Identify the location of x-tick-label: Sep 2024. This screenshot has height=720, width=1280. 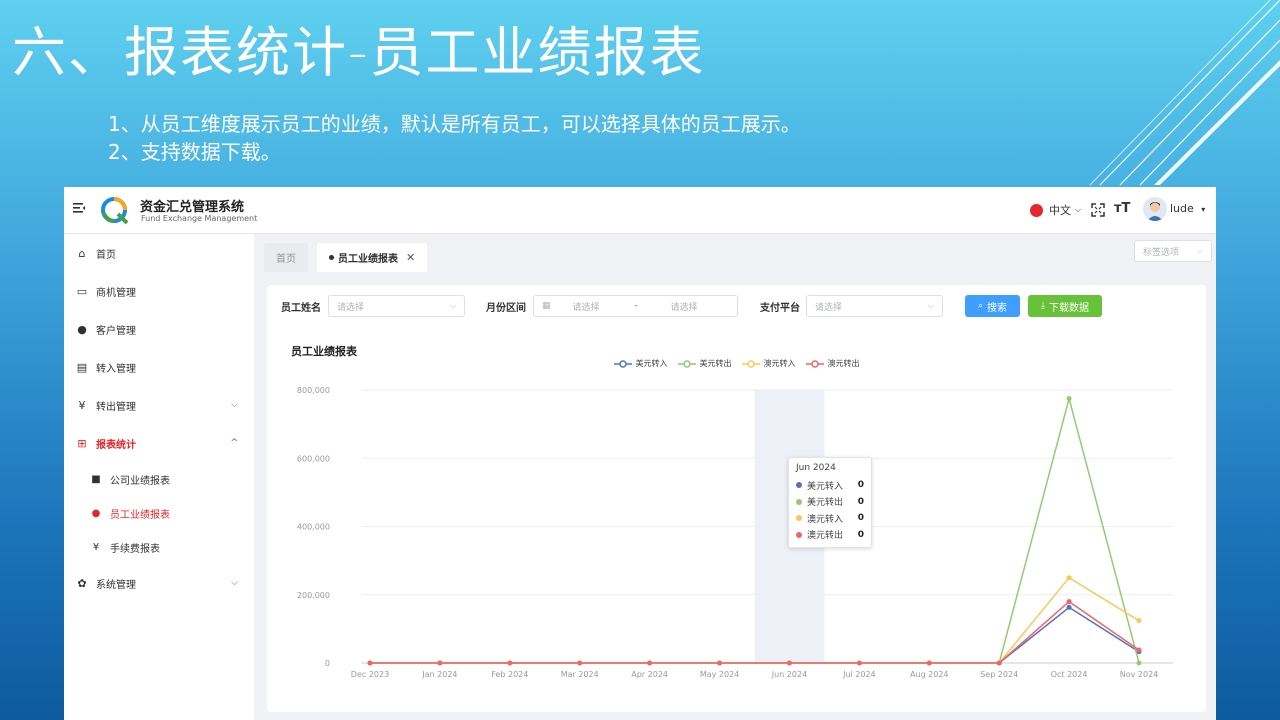
(999, 674).